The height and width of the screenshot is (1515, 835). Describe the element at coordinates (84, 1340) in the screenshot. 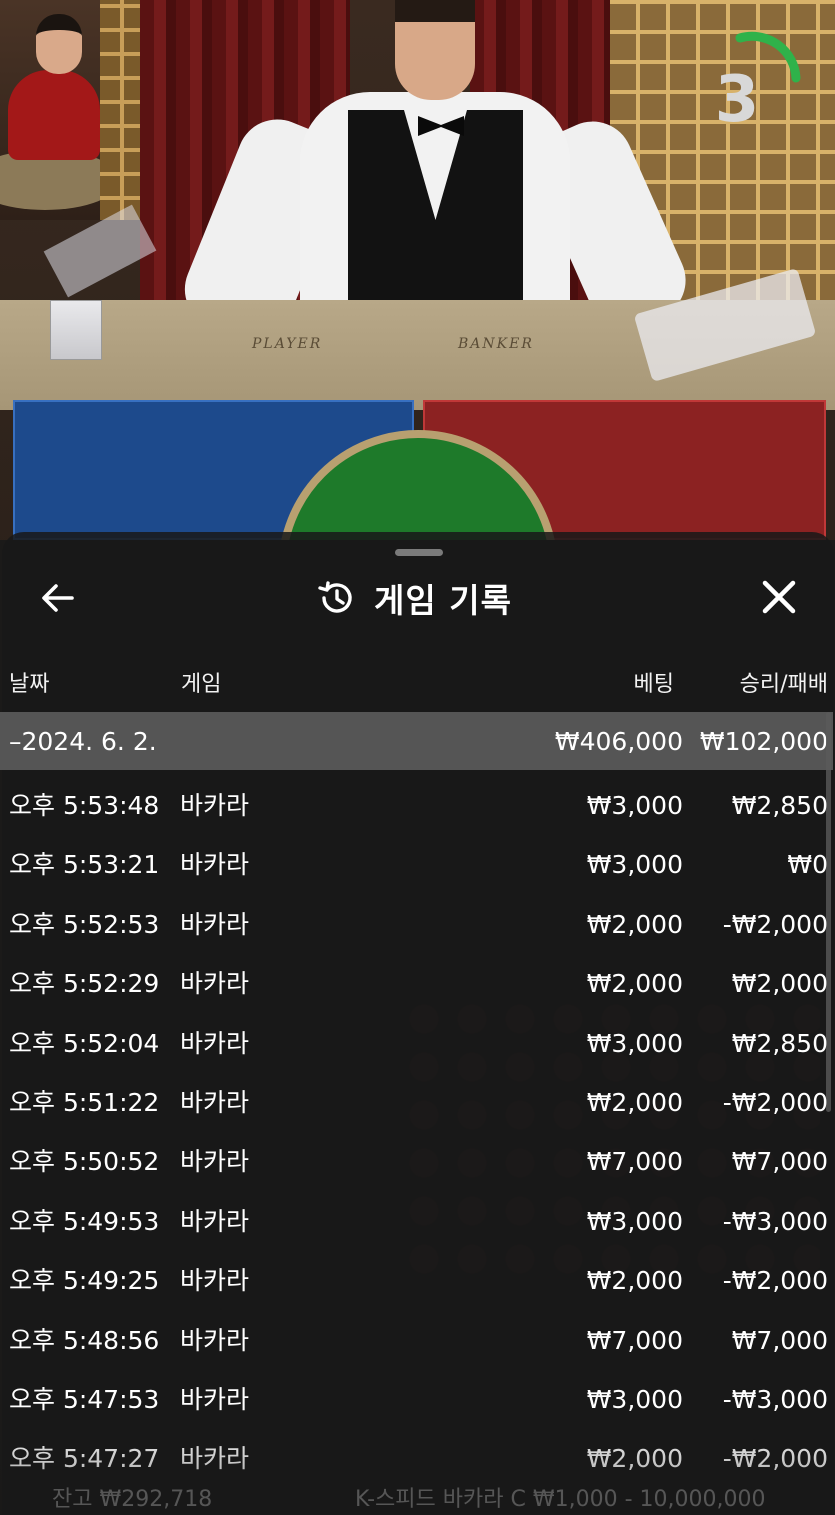

I see `row-time: 오후 5:48:56` at that location.